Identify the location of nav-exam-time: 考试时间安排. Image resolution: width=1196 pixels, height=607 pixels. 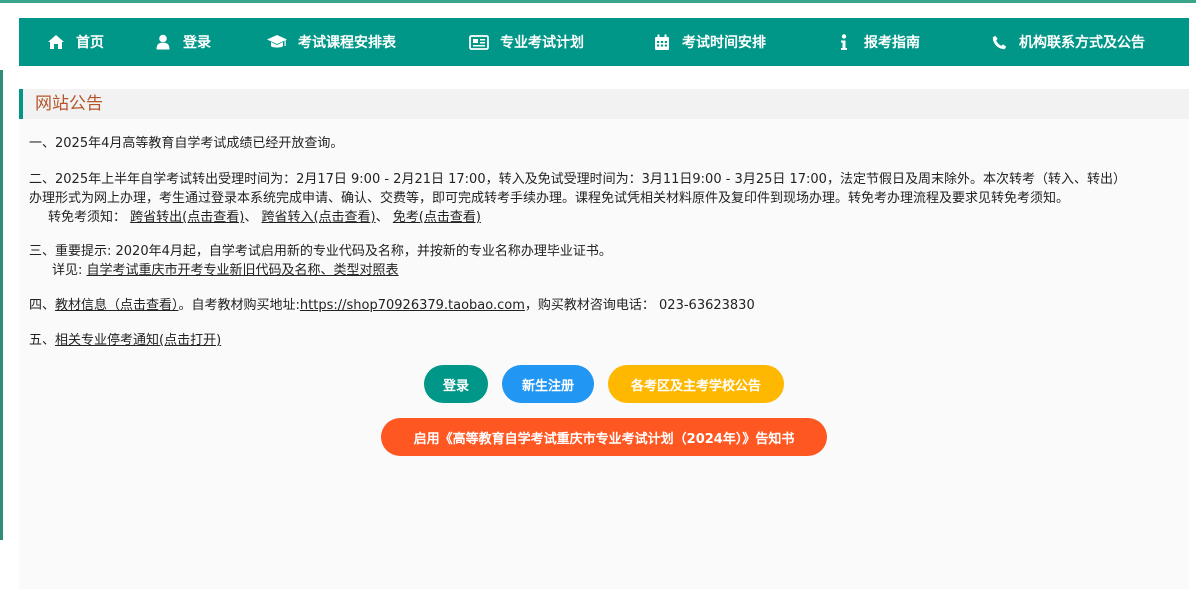
(709, 42).